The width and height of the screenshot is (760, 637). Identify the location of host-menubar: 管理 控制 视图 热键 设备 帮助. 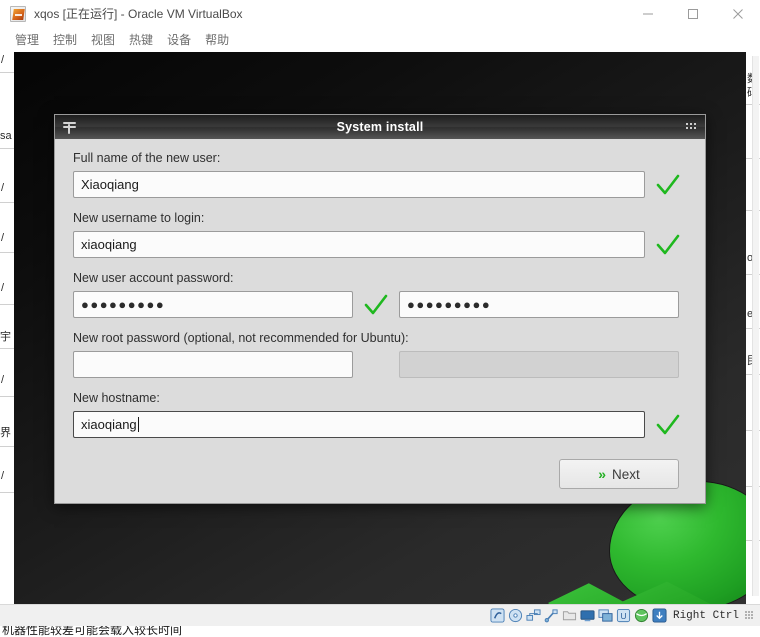
(380, 39).